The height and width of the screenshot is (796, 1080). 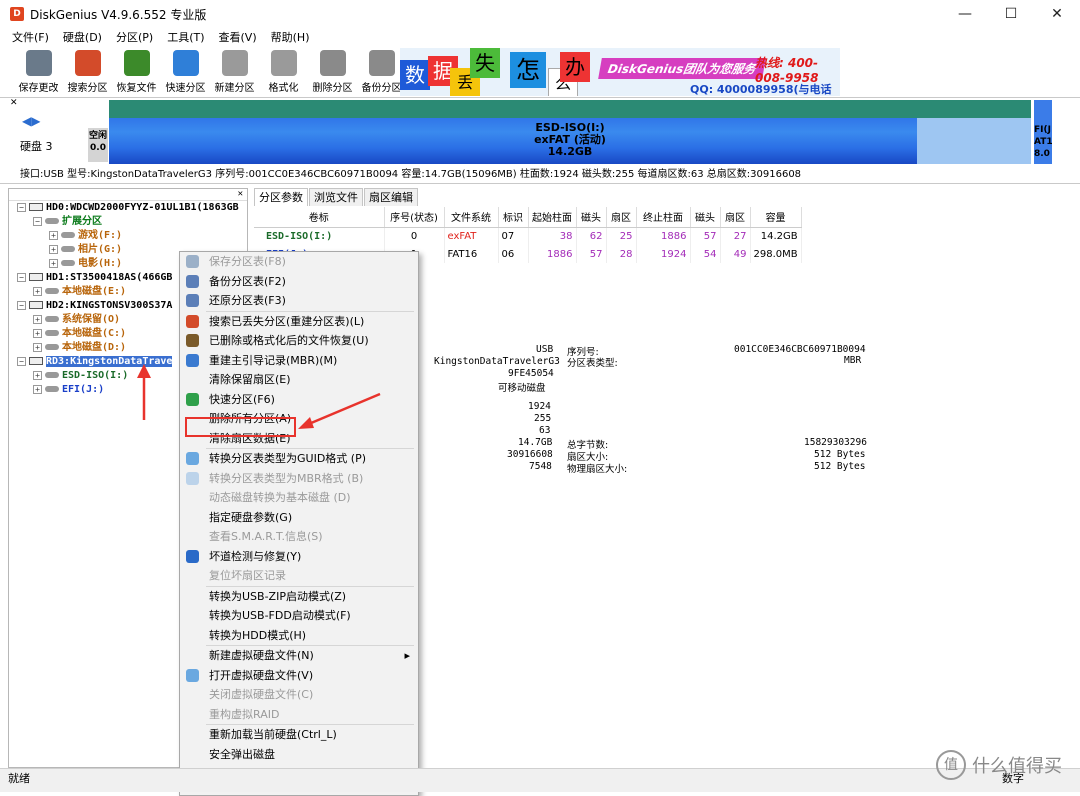 I want to click on menu-item: 帮助(H), so click(x=290, y=37).